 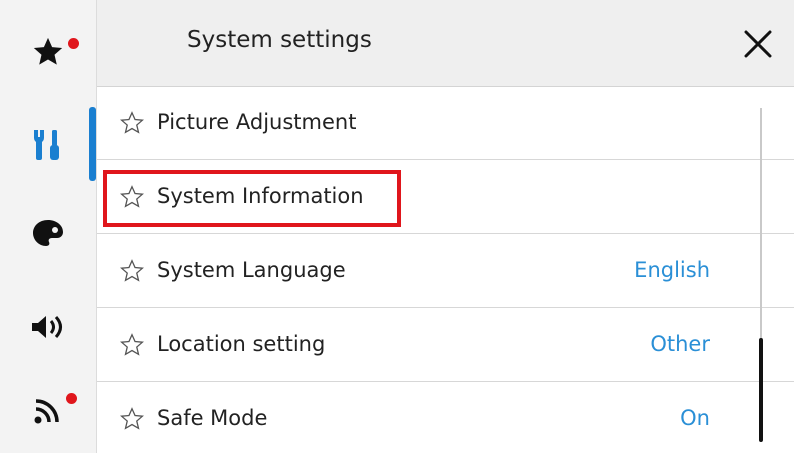 I want to click on wireless-network-icon, so click(x=46, y=411).